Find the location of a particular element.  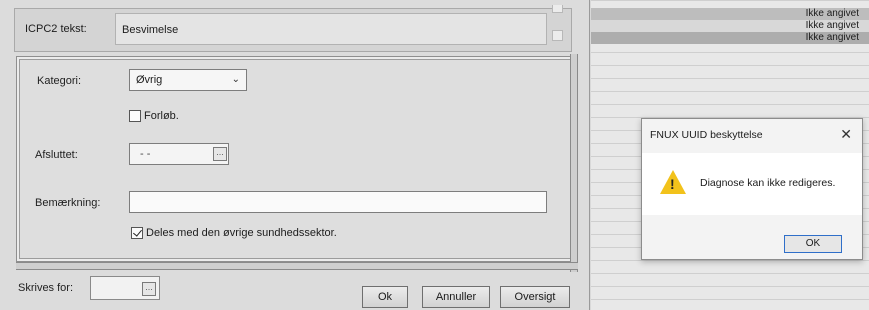

deles-checkbox: Deles med den øvrige sundhedssektor. is located at coordinates (234, 233).